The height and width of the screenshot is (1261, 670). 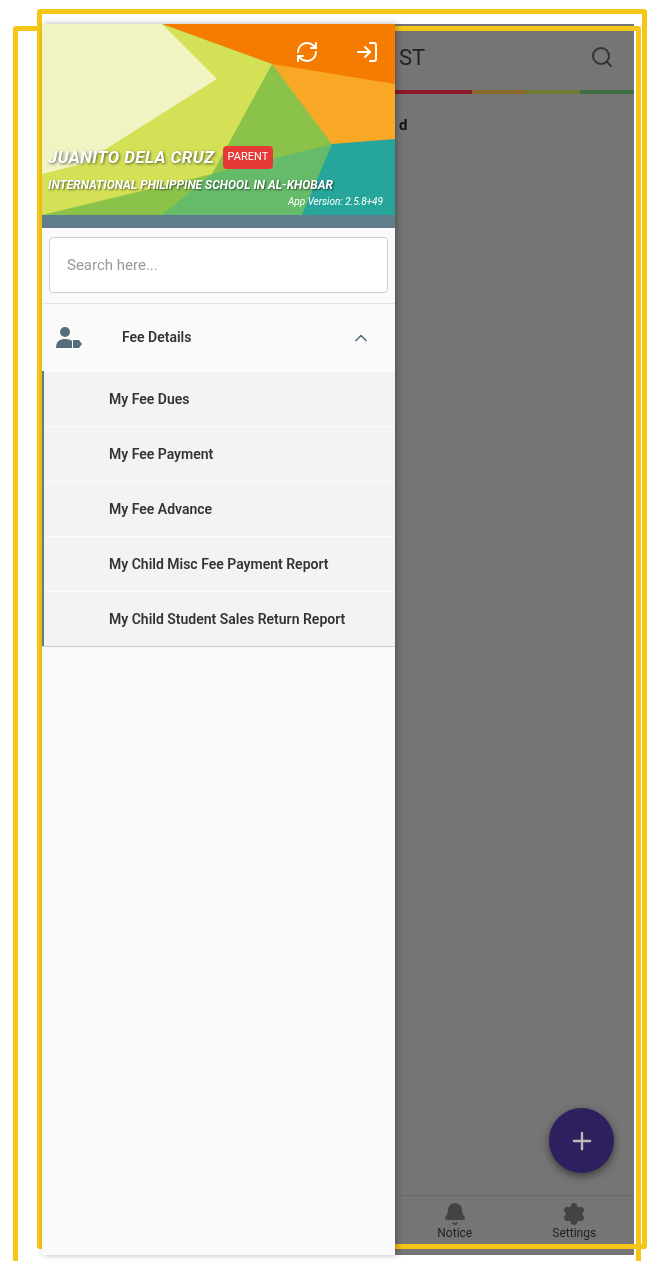 What do you see at coordinates (219, 563) in the screenshot?
I see `submenu-item: My Child Misc Fee Payment Report` at bounding box center [219, 563].